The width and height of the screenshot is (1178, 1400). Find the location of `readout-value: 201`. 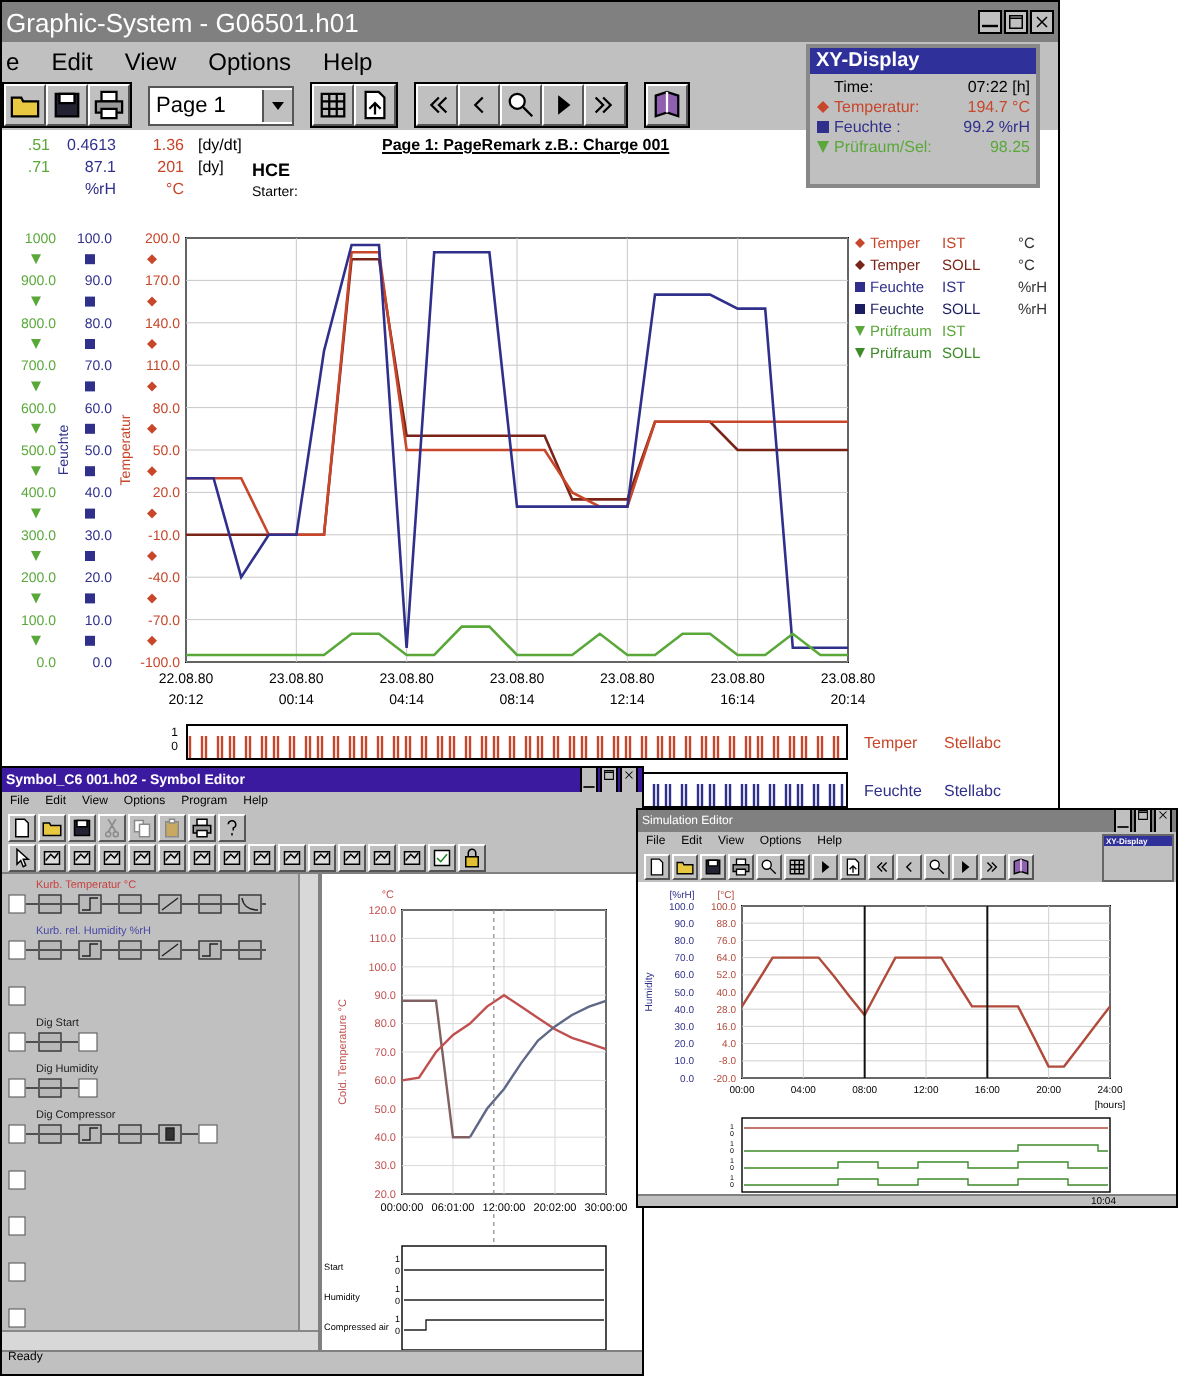

readout-value: 201 is located at coordinates (169, 167).